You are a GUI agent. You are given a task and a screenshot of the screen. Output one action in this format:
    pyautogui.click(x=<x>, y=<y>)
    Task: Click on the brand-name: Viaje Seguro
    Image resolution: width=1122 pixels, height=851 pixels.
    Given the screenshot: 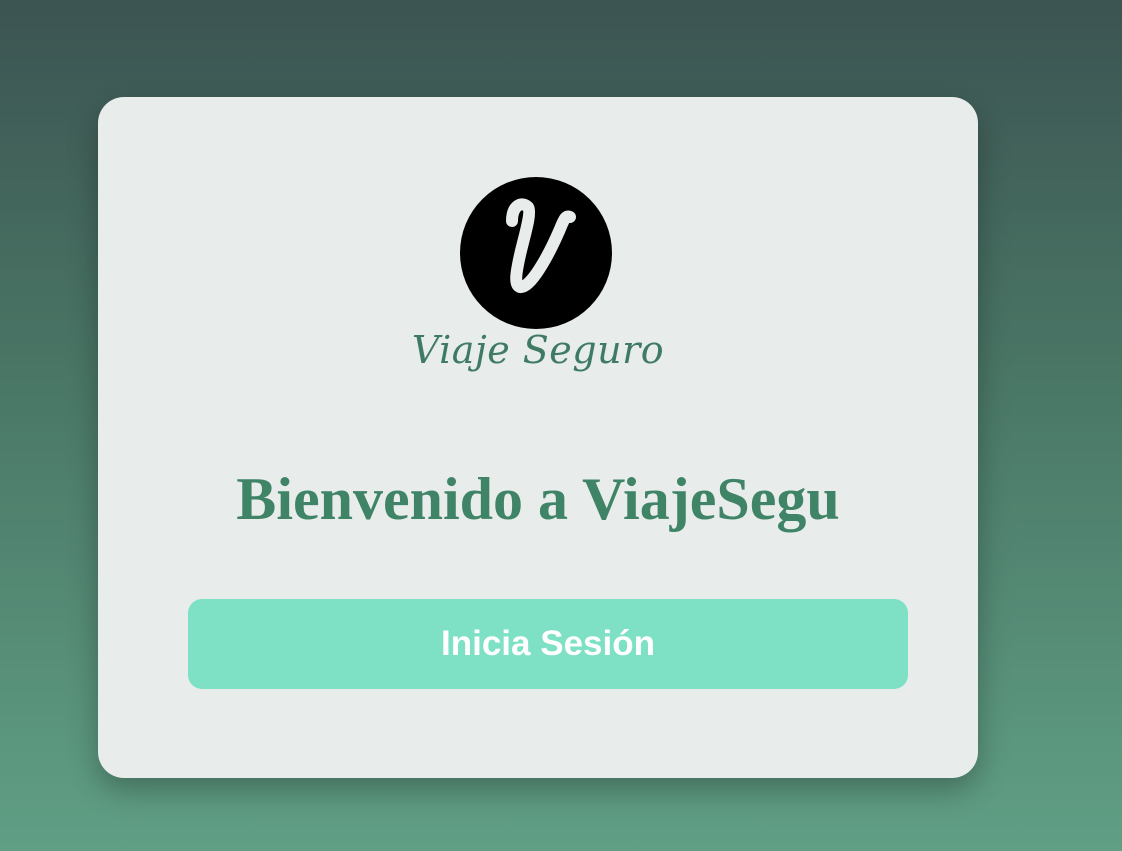 What is the action you would take?
    pyautogui.click(x=538, y=350)
    